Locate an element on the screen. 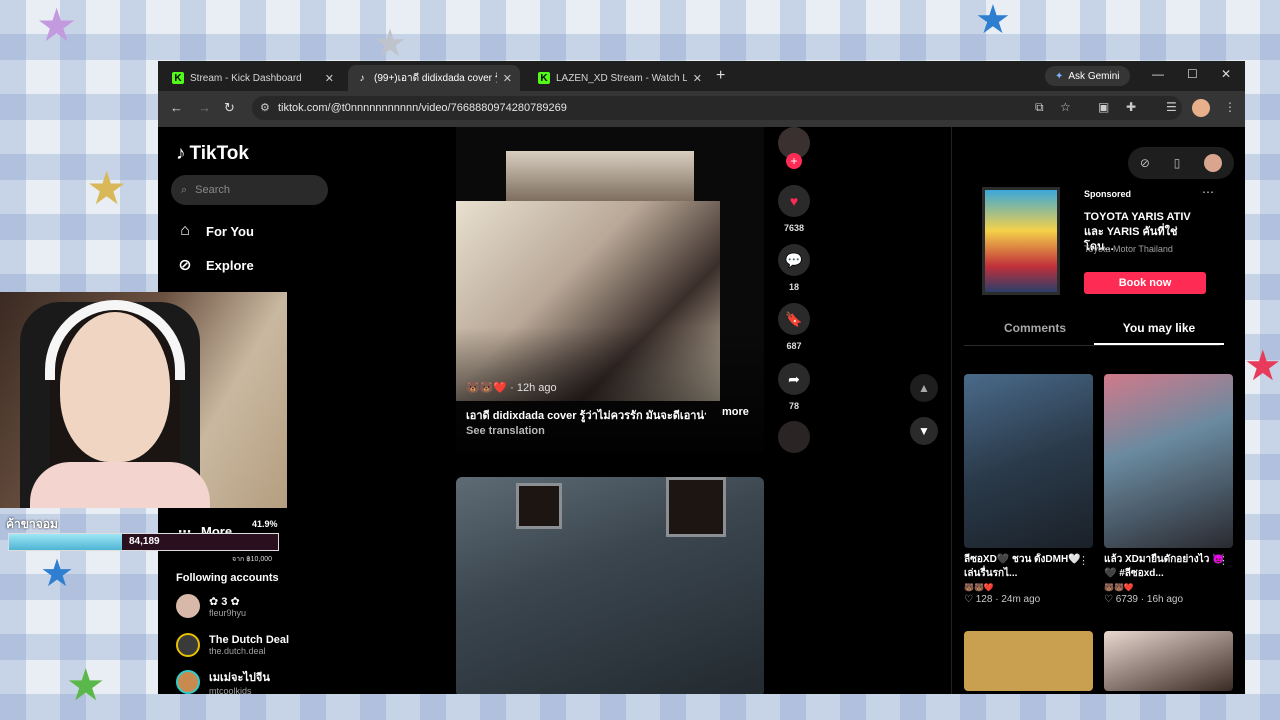 This screenshot has height=720, width=1280. follow-plus-icon: + is located at coordinates (794, 161).